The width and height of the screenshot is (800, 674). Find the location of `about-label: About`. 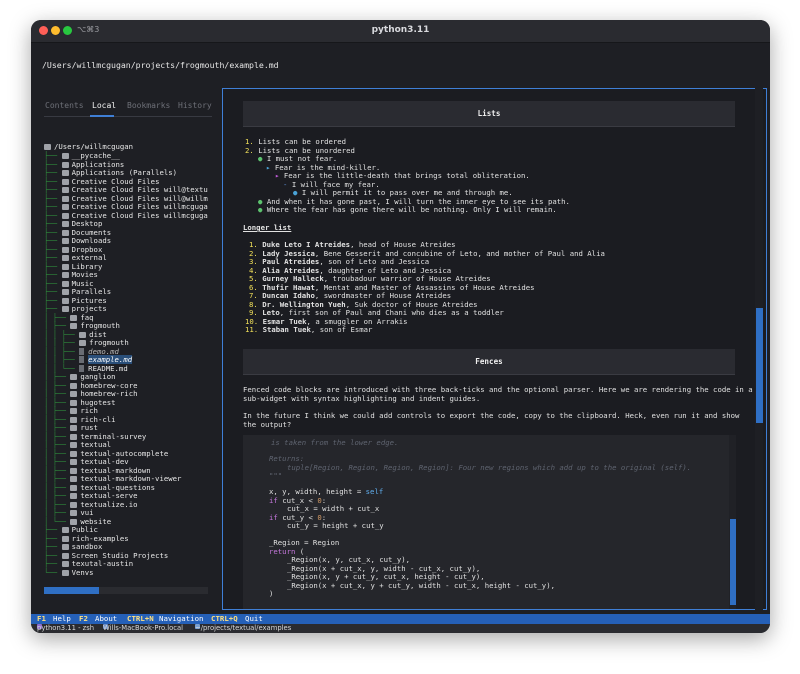

about-label: About is located at coordinates (106, 619).